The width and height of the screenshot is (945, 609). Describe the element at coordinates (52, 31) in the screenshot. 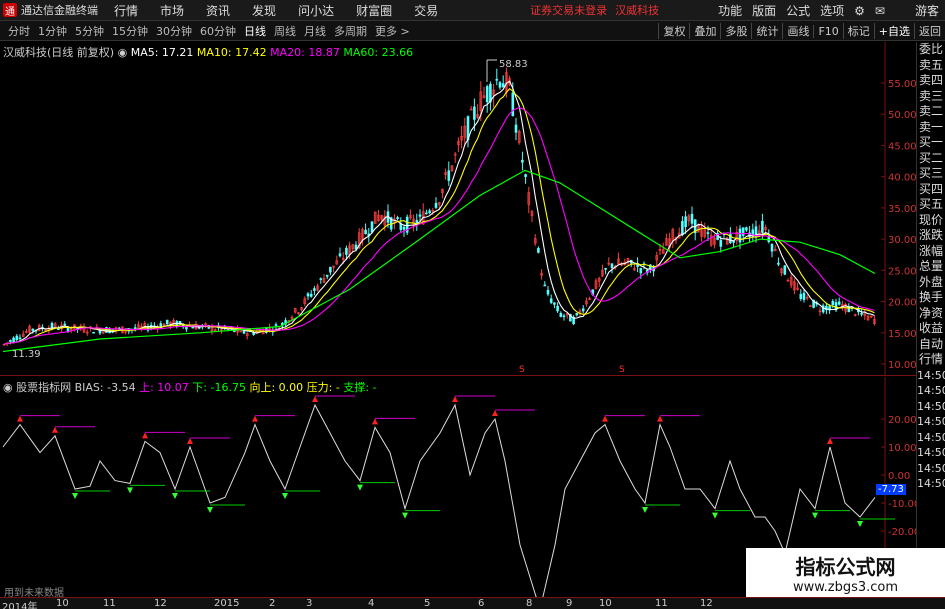

I see `tab-1min: 1分钟` at that location.